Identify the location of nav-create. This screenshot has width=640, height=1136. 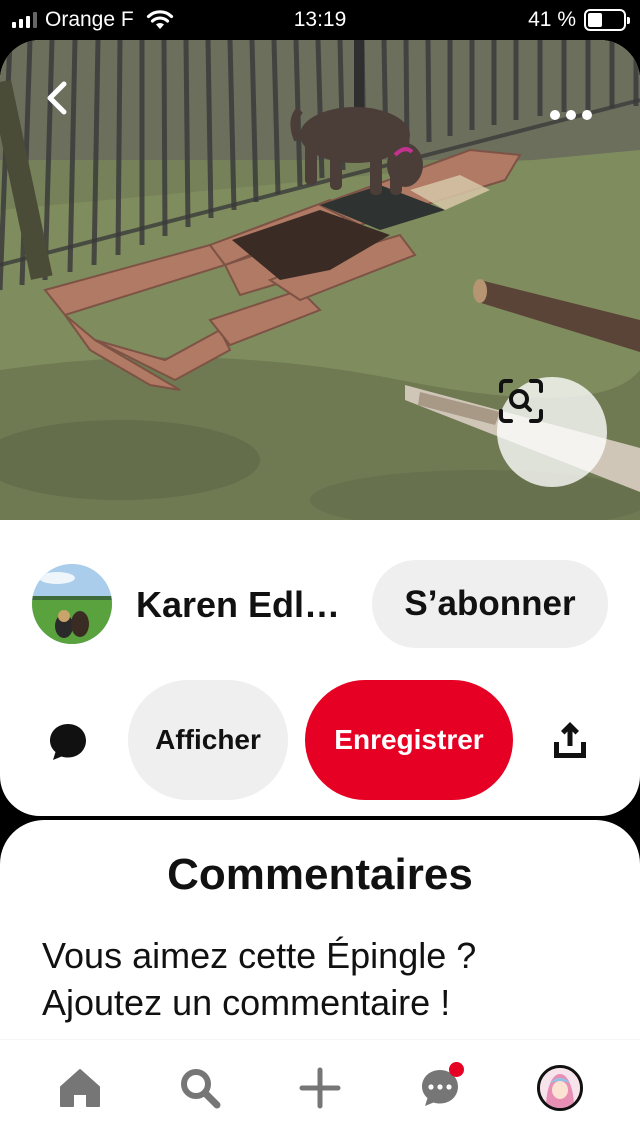
(320, 1088).